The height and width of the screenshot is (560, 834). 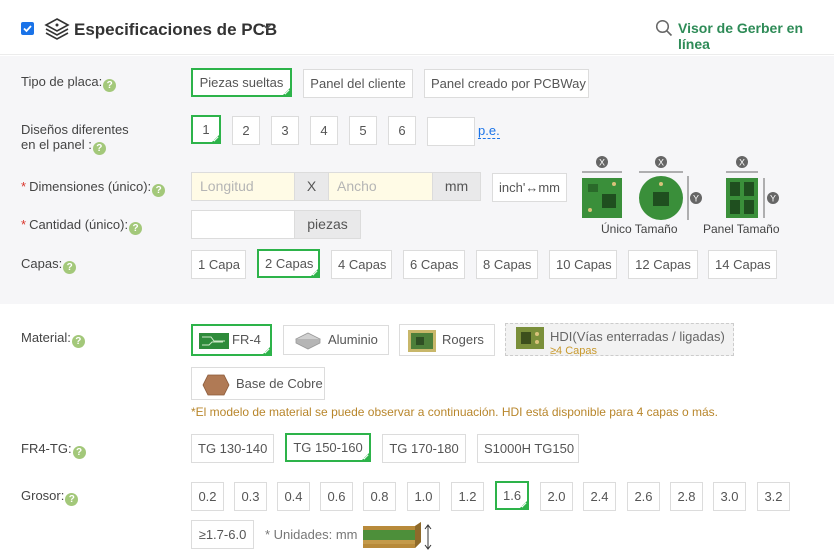 What do you see at coordinates (243, 186) in the screenshot?
I see `length-input: Longitud` at bounding box center [243, 186].